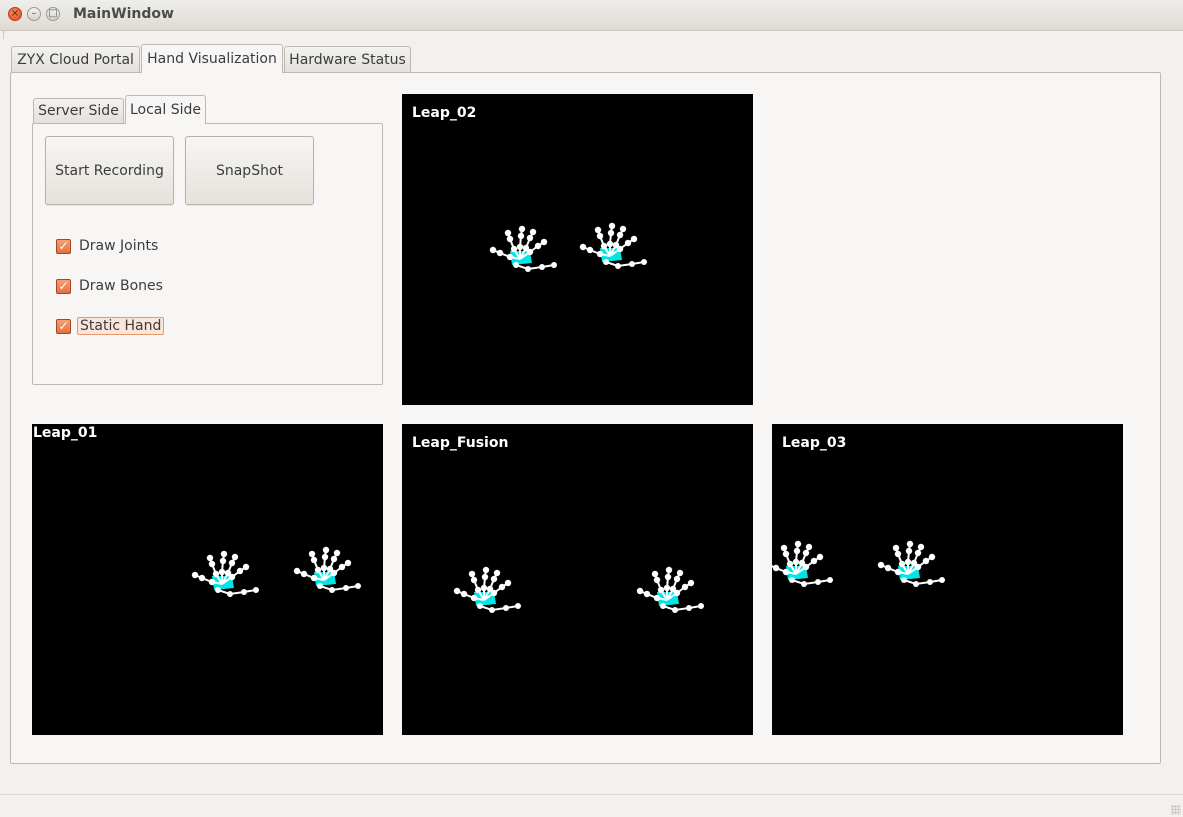 Image resolution: width=1183 pixels, height=817 pixels. I want to click on leap-fusion-hand-left, so click(487, 590).